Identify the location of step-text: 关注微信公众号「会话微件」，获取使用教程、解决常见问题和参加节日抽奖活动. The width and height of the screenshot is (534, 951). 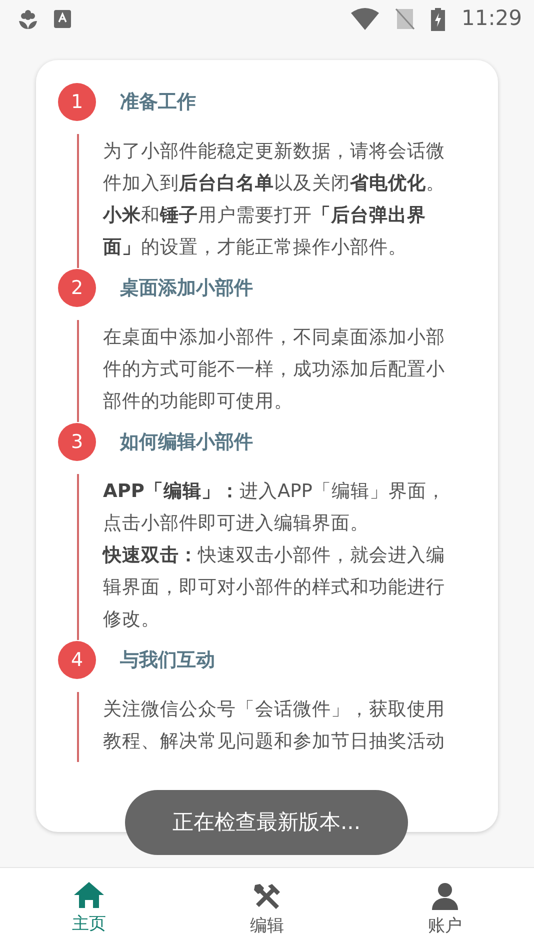
(274, 726).